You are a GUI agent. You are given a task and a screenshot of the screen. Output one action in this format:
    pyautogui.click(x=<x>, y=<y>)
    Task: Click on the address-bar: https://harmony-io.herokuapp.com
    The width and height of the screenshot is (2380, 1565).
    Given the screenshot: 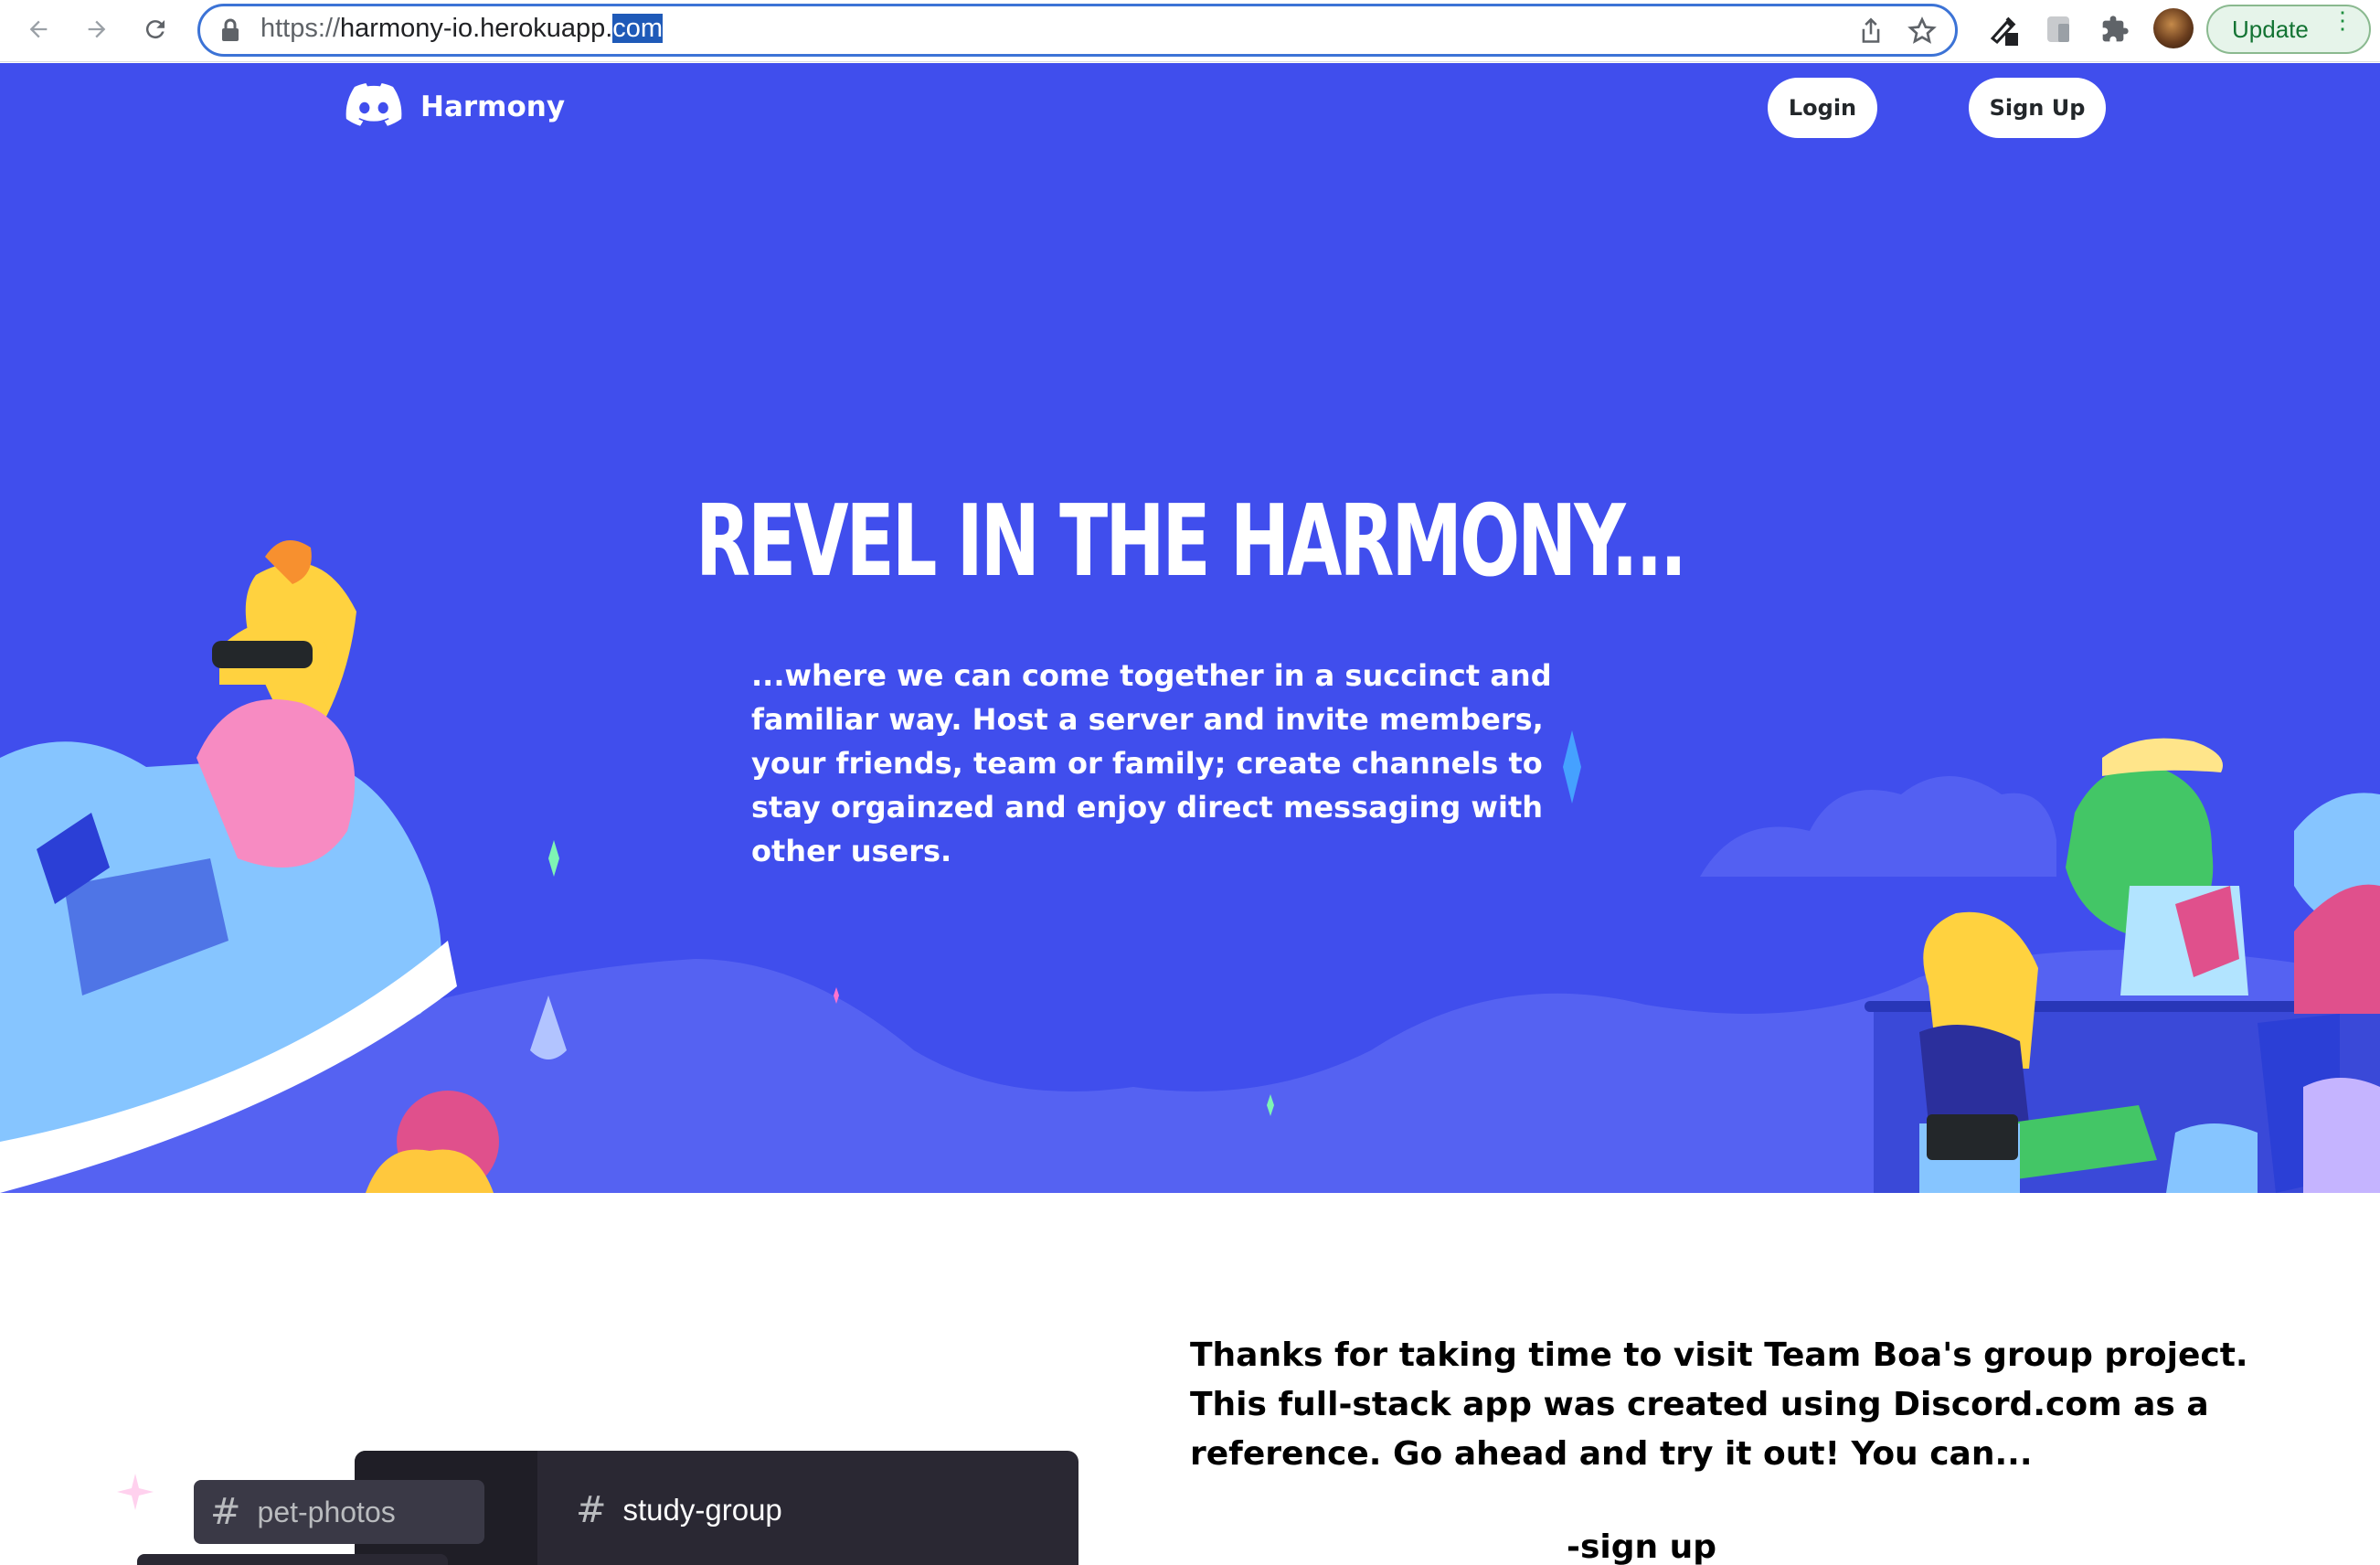 What is the action you would take?
    pyautogui.click(x=1077, y=31)
    